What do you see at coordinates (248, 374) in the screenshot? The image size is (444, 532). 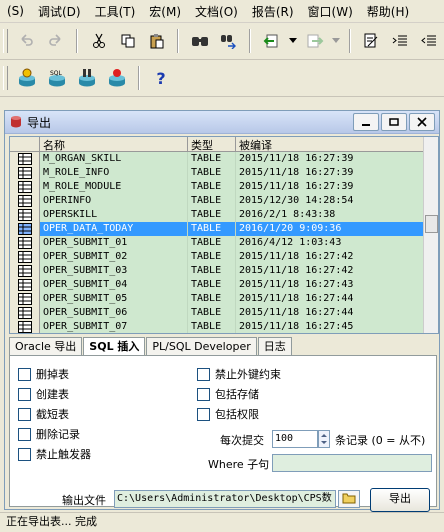 I see `disable-fk-label: 禁止外键约束` at bounding box center [248, 374].